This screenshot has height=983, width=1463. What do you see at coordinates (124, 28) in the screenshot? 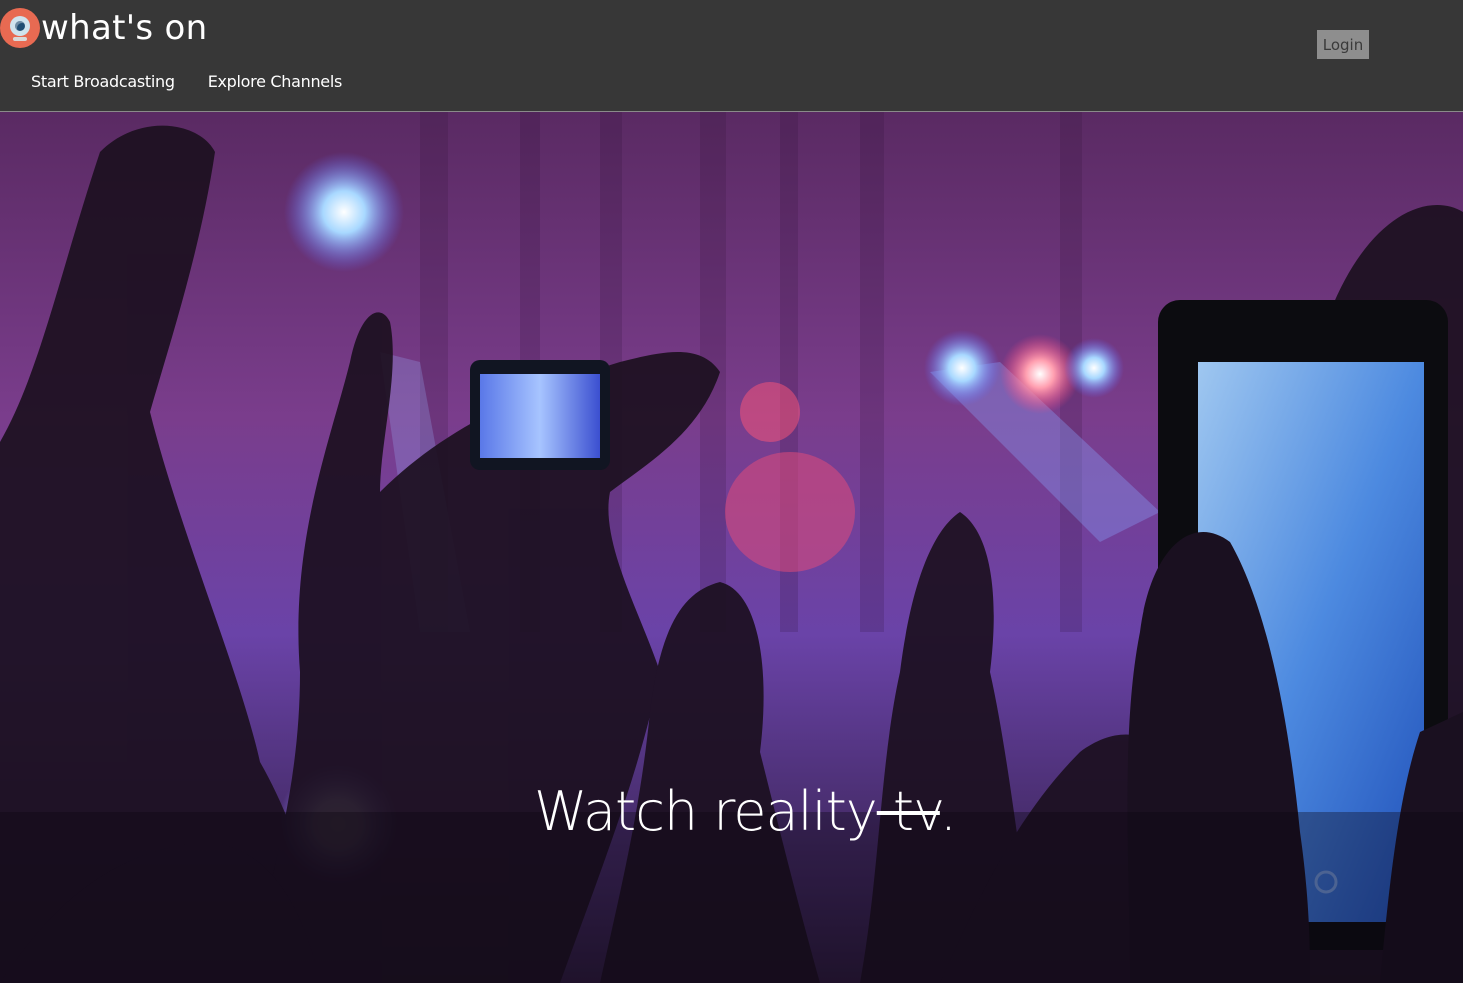
I see `brand-name: what's on` at bounding box center [124, 28].